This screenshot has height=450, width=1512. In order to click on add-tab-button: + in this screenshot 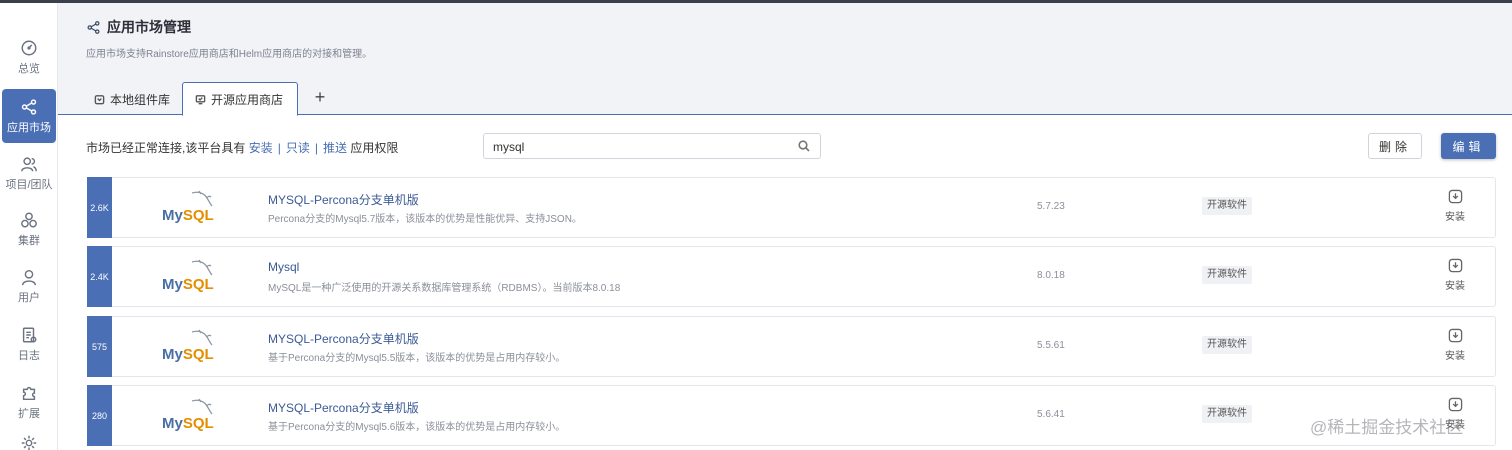, I will do `click(320, 97)`.